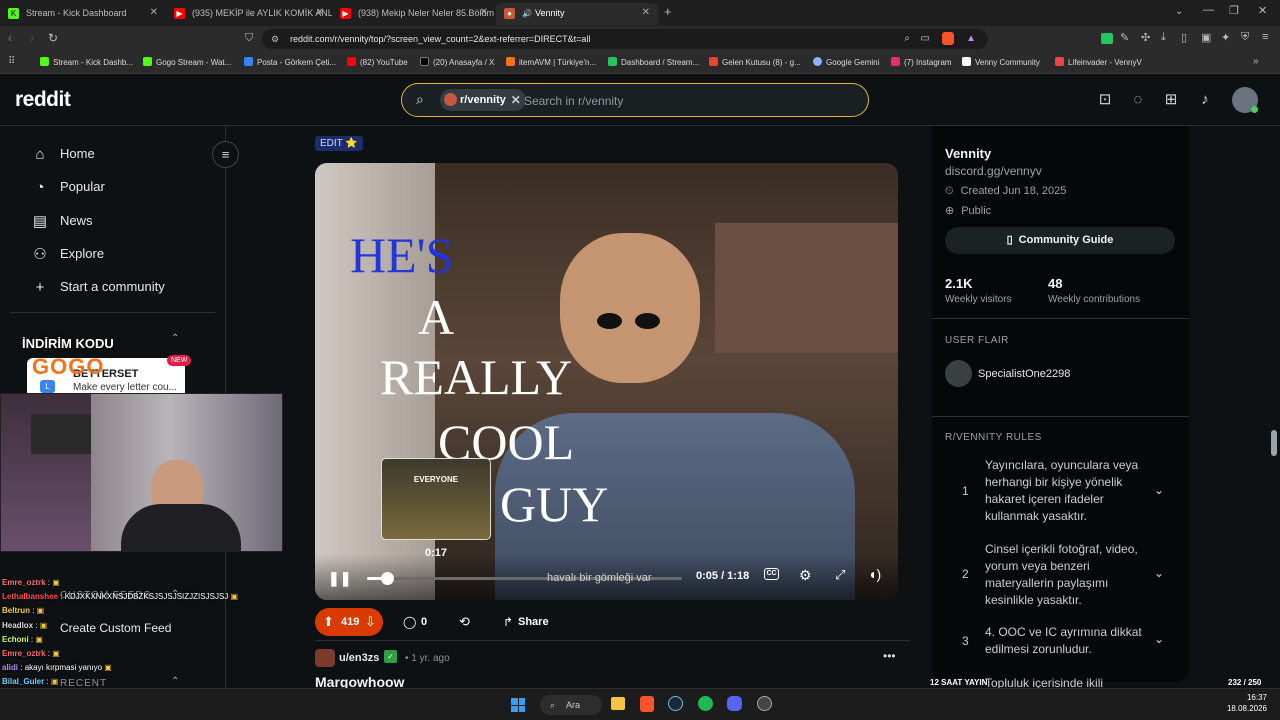 The image size is (1280, 720). Describe the element at coordinates (1138, 100) in the screenshot. I see `chat-icon: ◌` at that location.